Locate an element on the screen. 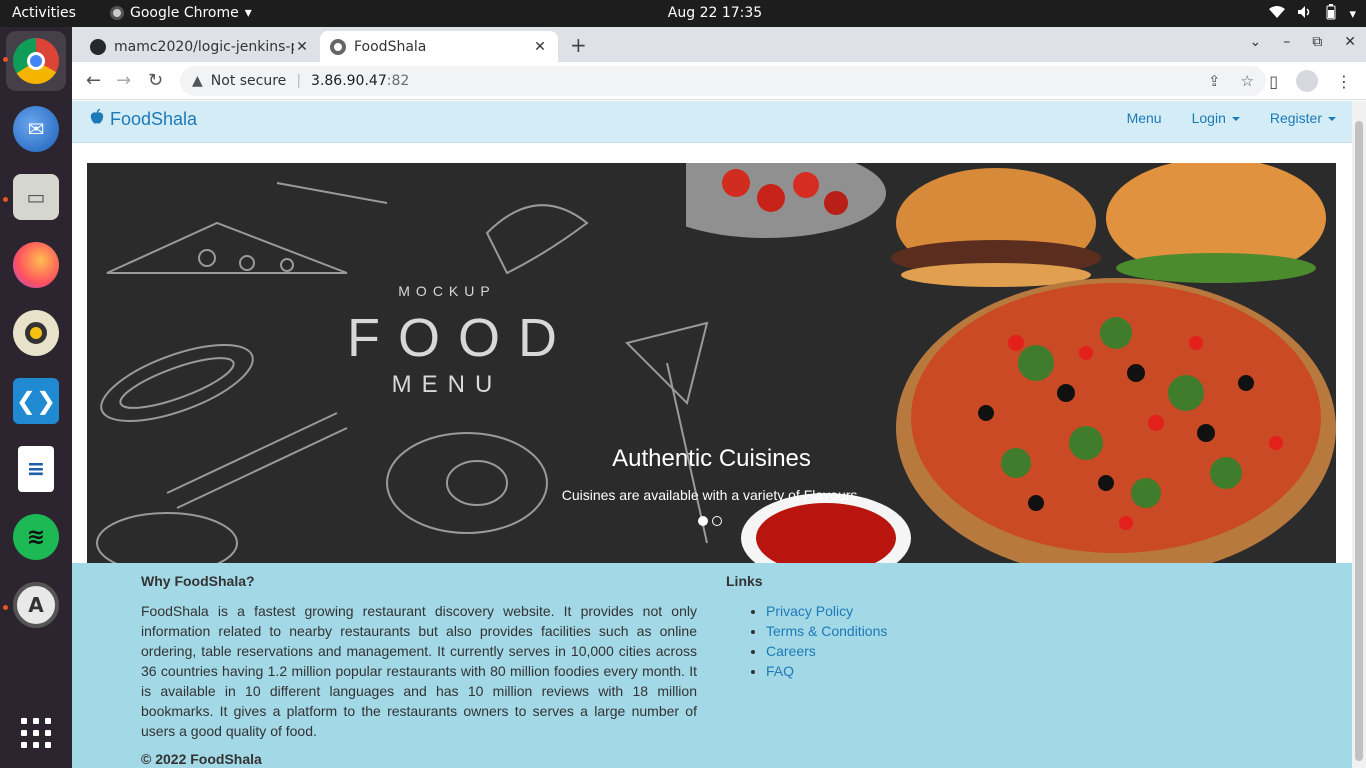  dock-vscode: ❮❯ is located at coordinates (36, 401).